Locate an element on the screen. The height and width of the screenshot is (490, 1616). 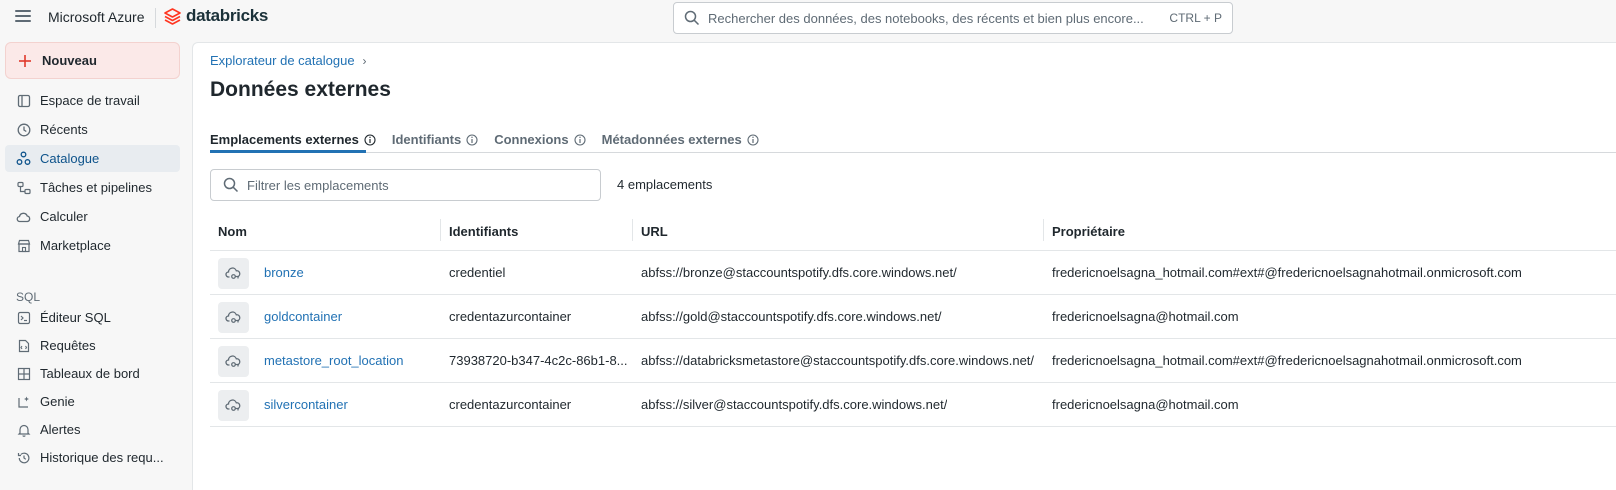
page-title: Données externes is located at coordinates (300, 89).